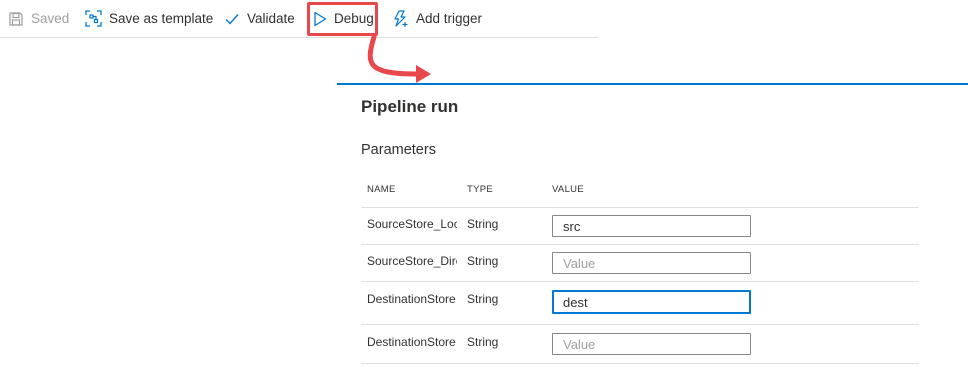 The image size is (968, 372). I want to click on parameter-name: SourceStore_Dire, so click(412, 261).